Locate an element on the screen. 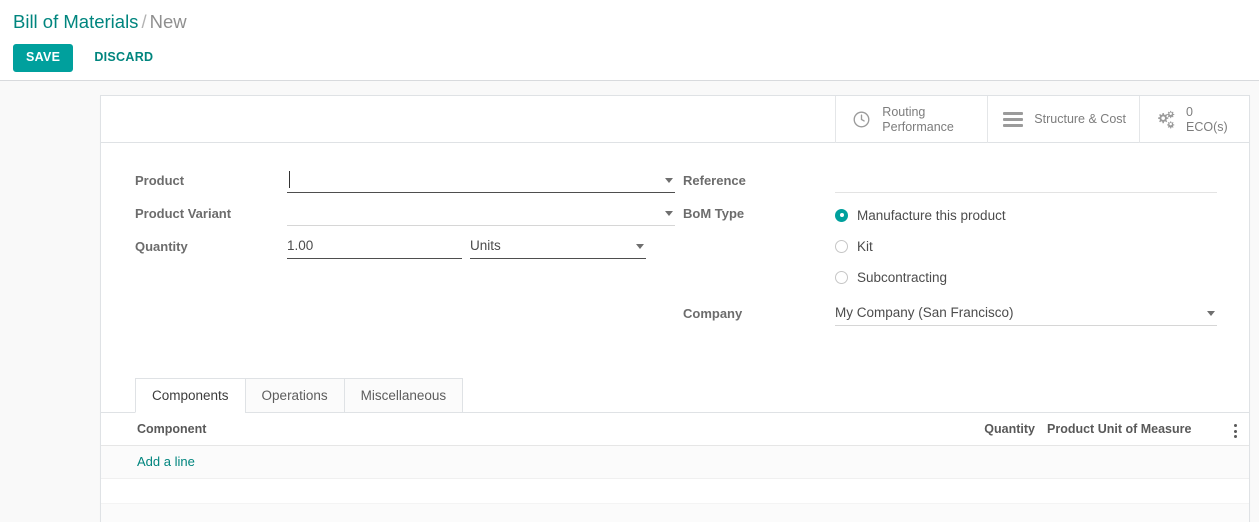  product-input is located at coordinates (481, 181).